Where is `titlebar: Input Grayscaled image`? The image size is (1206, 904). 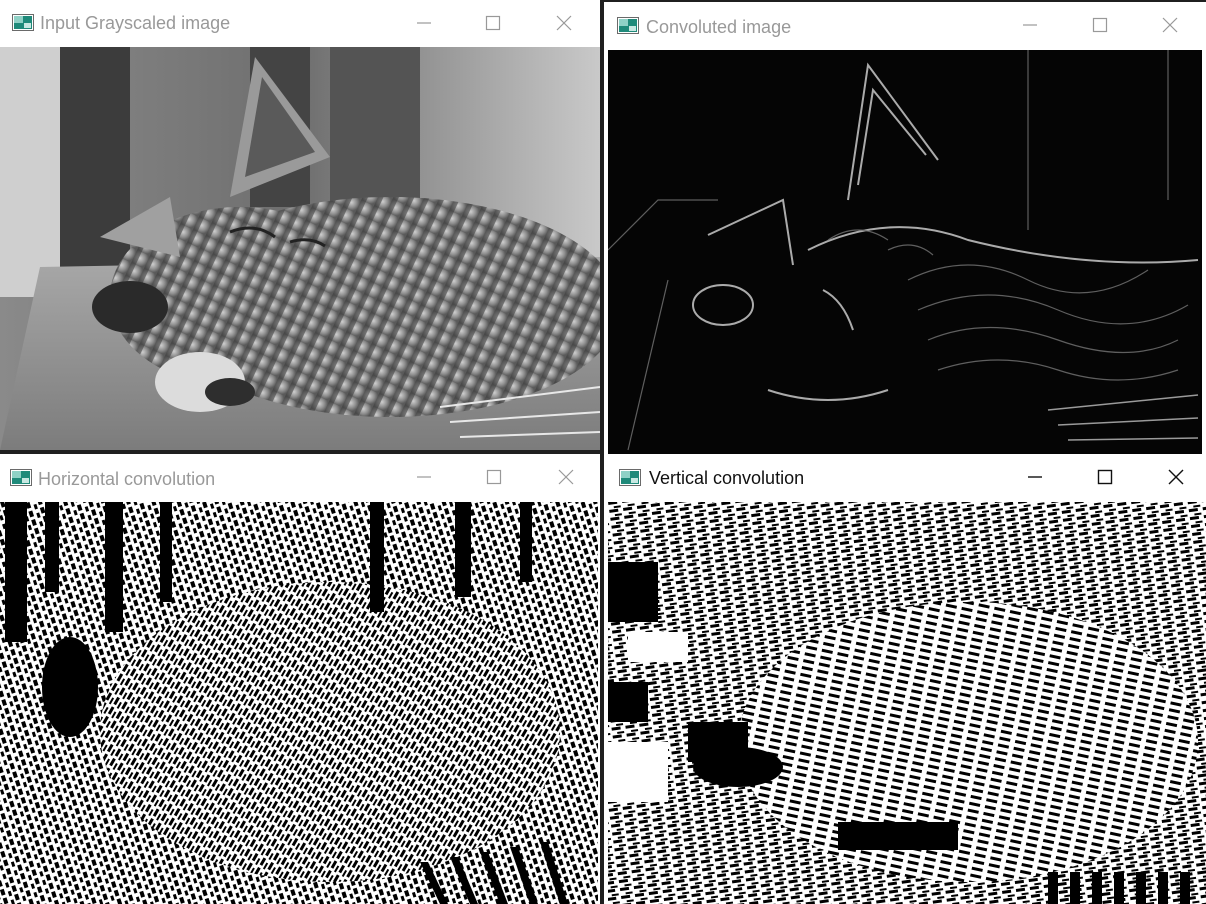
titlebar: Input Grayscaled image is located at coordinates (300, 23).